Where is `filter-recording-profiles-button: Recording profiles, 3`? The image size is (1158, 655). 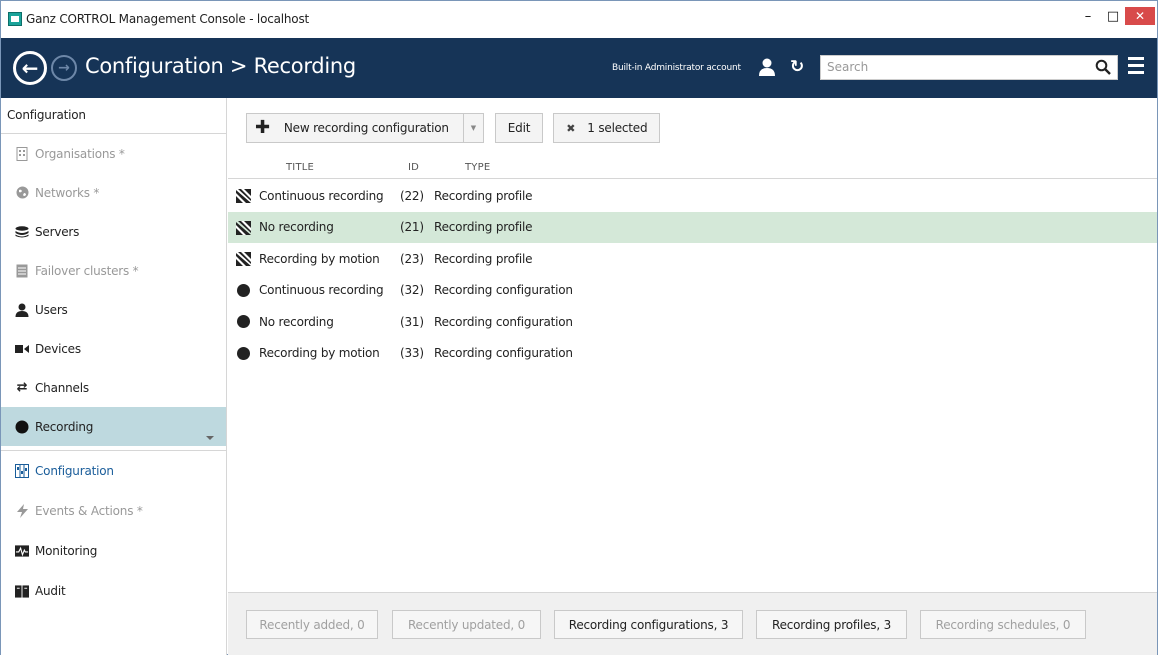
filter-recording-profiles-button: Recording profiles, 3 is located at coordinates (831, 624).